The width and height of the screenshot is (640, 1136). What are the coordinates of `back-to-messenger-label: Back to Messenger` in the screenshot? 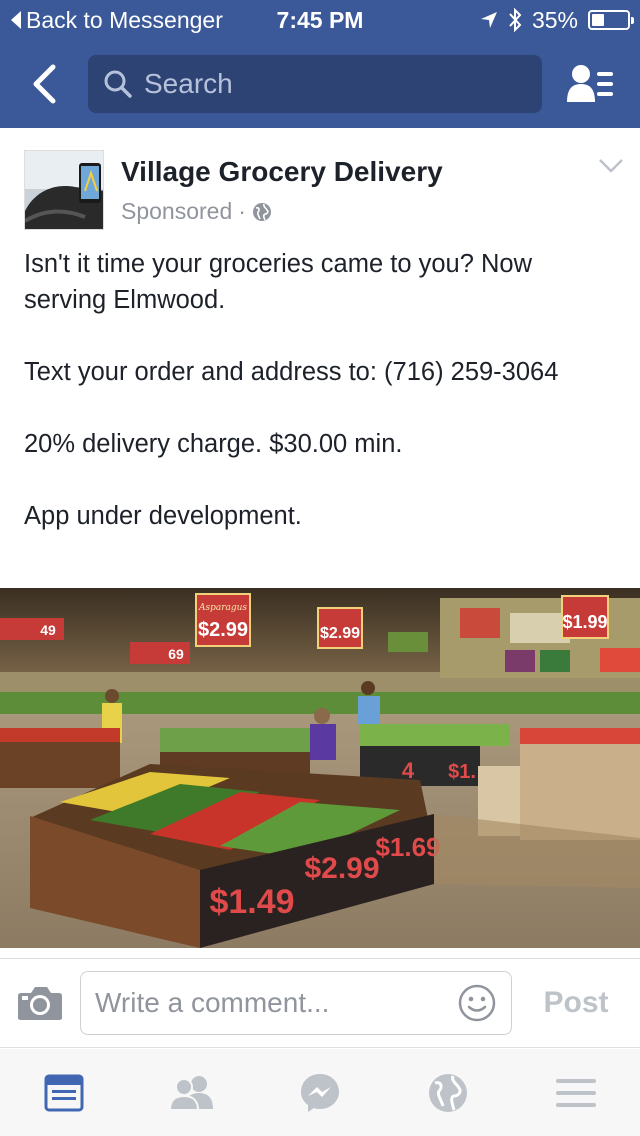 It's located at (124, 19).